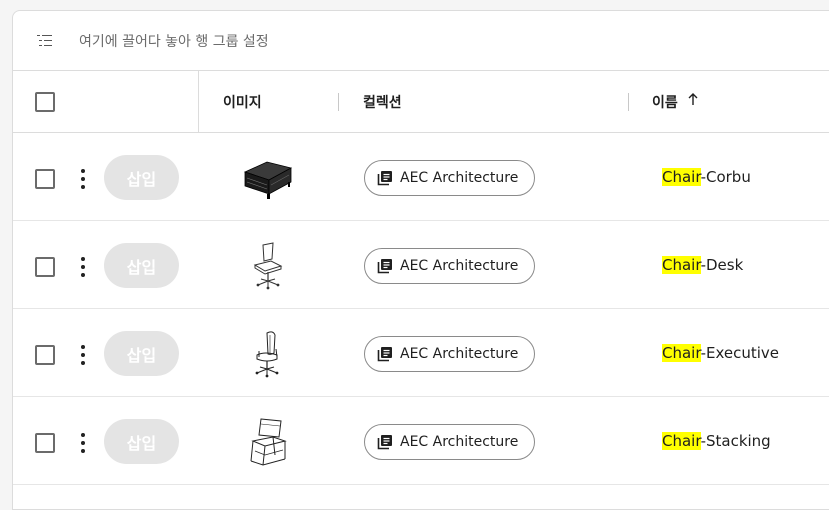 The image size is (829, 510). I want to click on select-all-checkbox, so click(45, 101).